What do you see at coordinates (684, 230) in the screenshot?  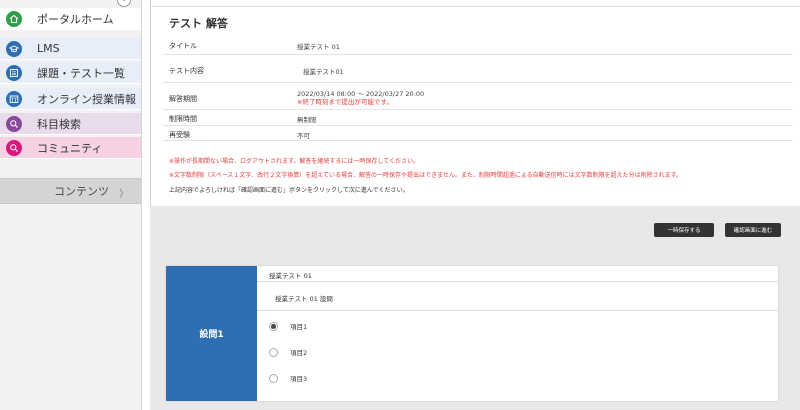 I see `temp-save-button: 一時保存する` at bounding box center [684, 230].